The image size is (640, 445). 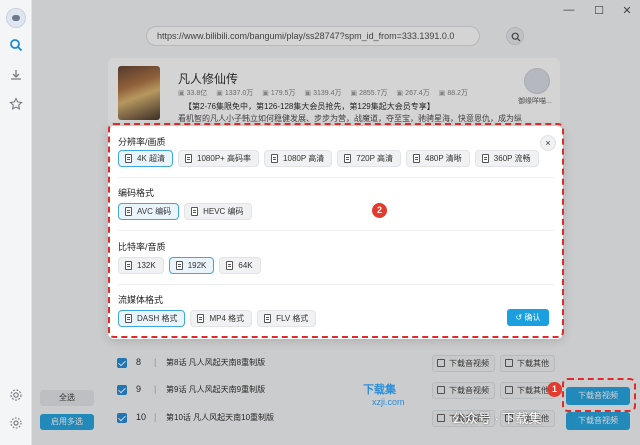 What do you see at coordinates (554, 389) in the screenshot?
I see `annotation-badge-1: 1` at bounding box center [554, 389].